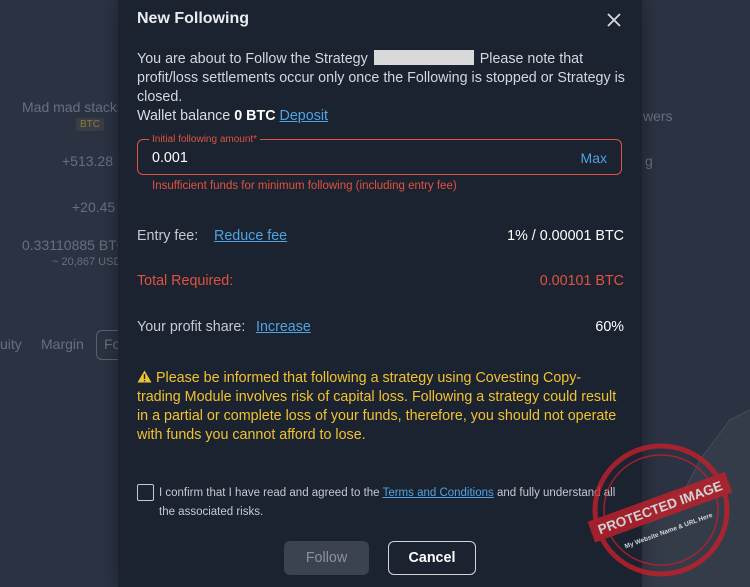 This screenshot has height=587, width=750. What do you see at coordinates (168, 236) in the screenshot?
I see `entry-fee-label: Entry fee:` at bounding box center [168, 236].